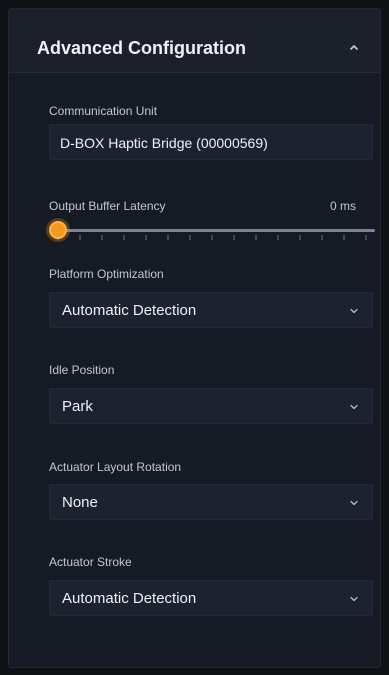 The width and height of the screenshot is (389, 675). Describe the element at coordinates (82, 370) in the screenshot. I see `idle-position-label: Idle Position` at that location.